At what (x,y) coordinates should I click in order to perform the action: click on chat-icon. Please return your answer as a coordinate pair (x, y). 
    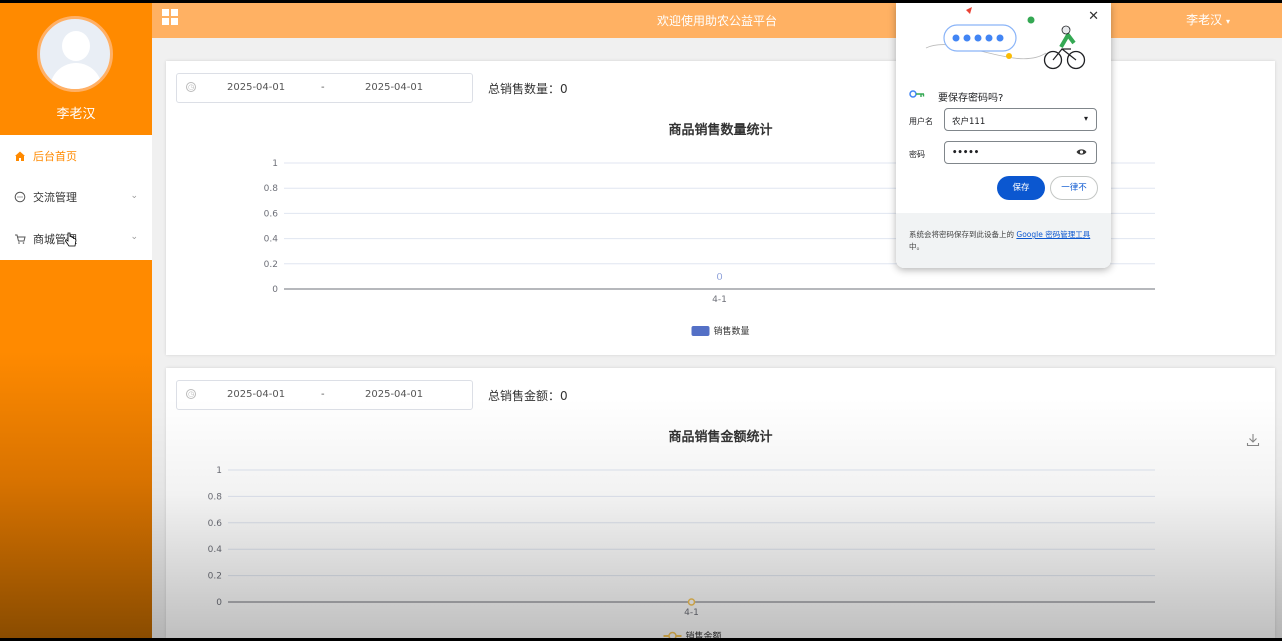
    Looking at the image, I should click on (20, 197).